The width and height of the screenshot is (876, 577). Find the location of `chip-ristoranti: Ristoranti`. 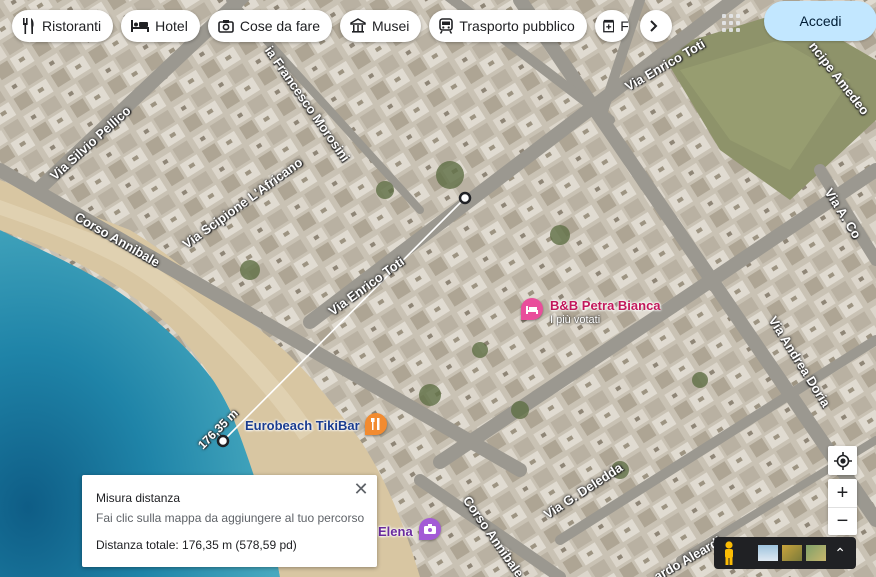

chip-ristoranti: Ristoranti is located at coordinates (63, 26).